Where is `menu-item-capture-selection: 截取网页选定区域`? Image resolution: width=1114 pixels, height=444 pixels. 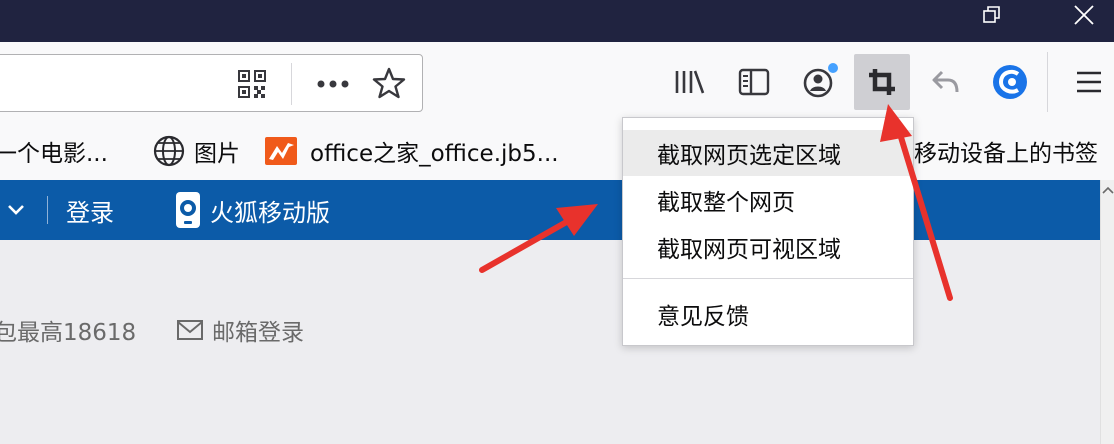 menu-item-capture-selection: 截取网页选定区域 is located at coordinates (768, 153).